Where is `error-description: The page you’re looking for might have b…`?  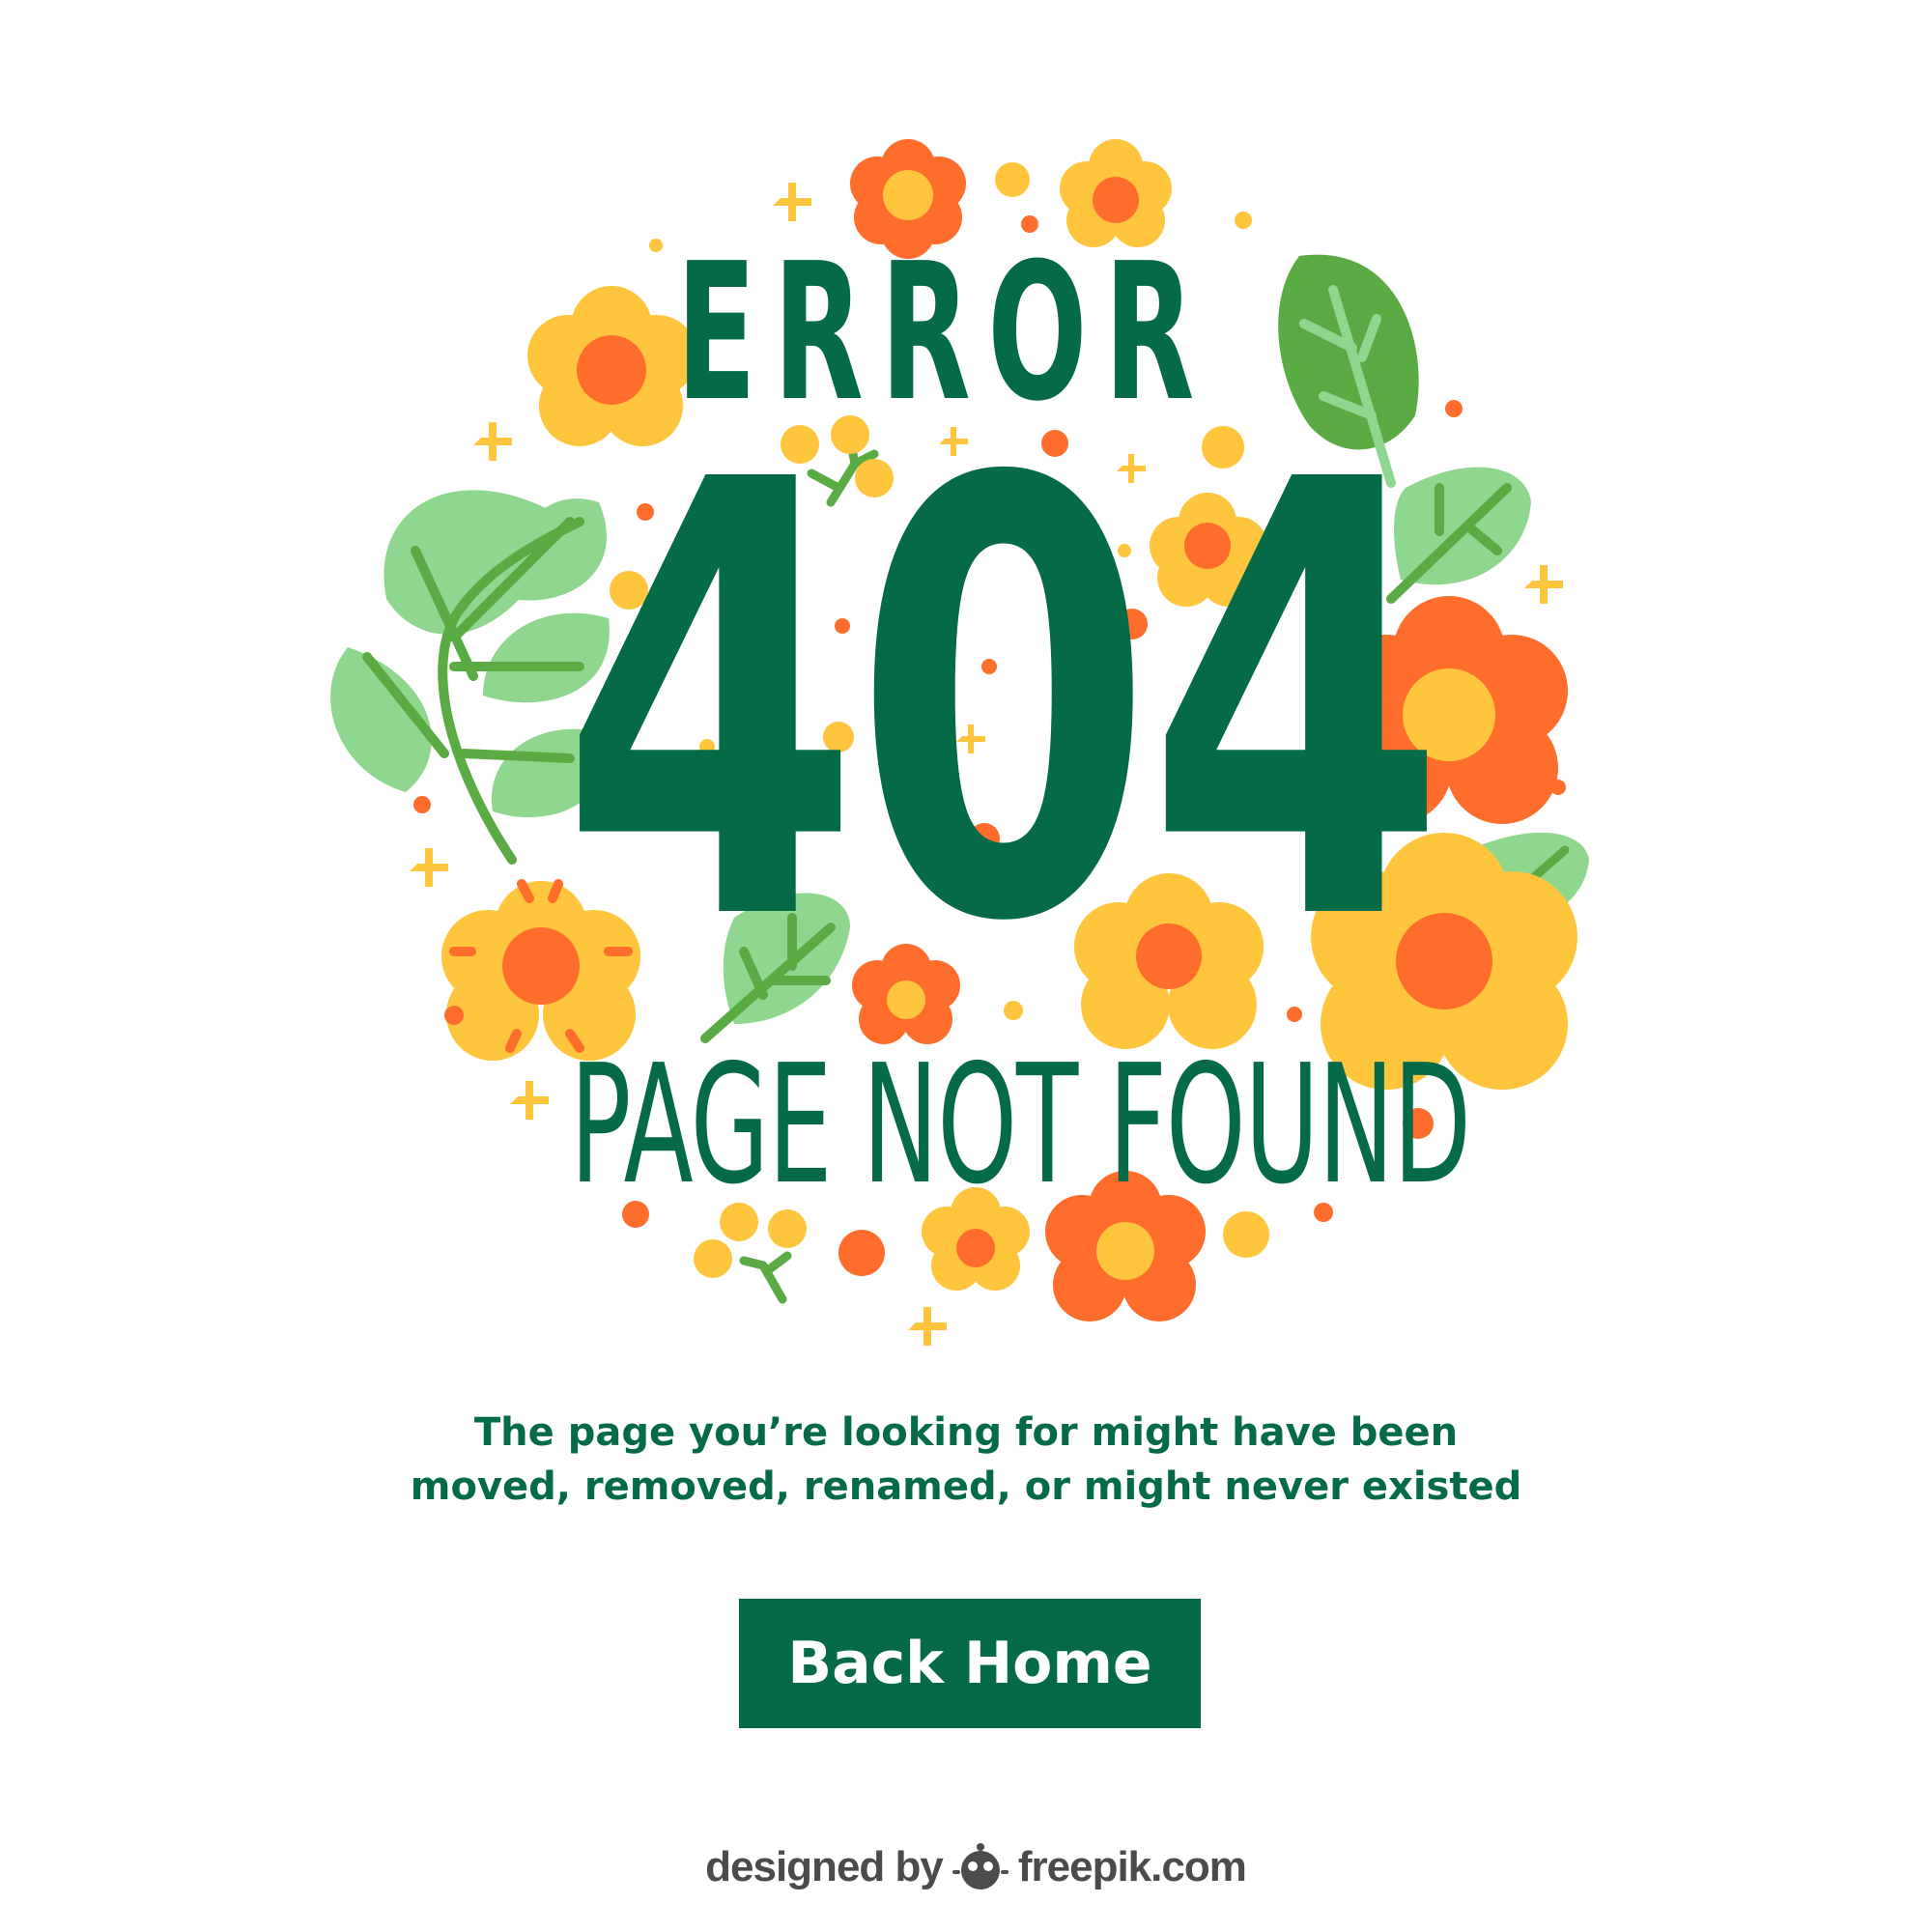
error-description: The page you’re looking for might have b… is located at coordinates (966, 1460).